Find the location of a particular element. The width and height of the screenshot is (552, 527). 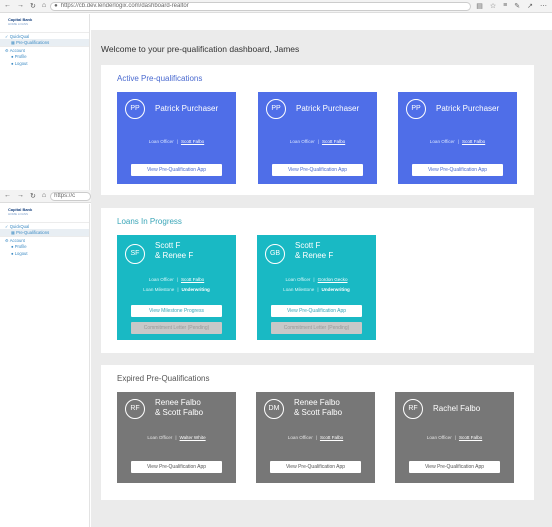

more-icon: ⋯ is located at coordinates (543, 6).